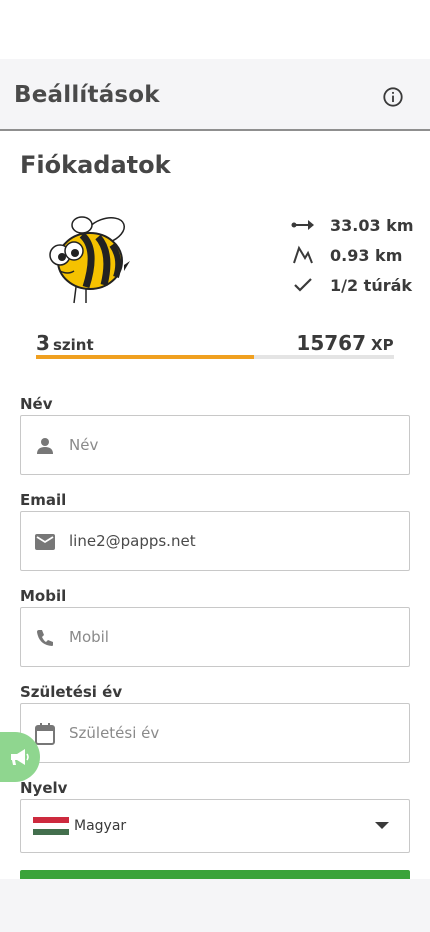 This screenshot has height=932, width=430. What do you see at coordinates (51, 826) in the screenshot?
I see `hungary-flag-icon` at bounding box center [51, 826].